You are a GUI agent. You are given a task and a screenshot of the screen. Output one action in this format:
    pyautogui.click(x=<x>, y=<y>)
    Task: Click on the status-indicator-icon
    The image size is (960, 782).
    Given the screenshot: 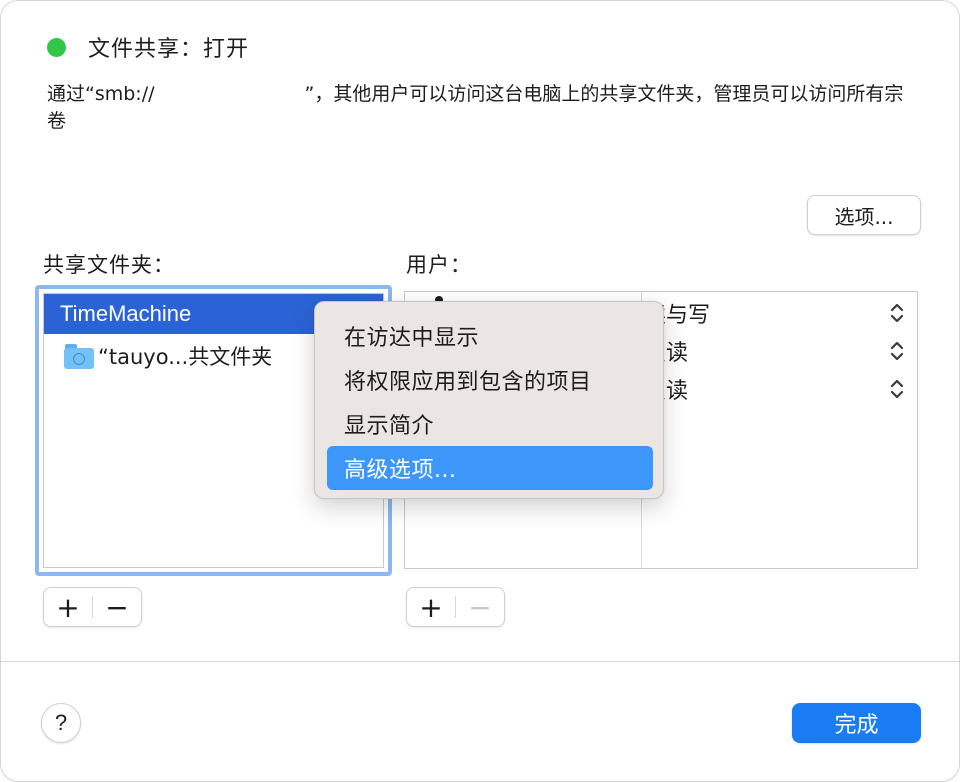 What is the action you would take?
    pyautogui.click(x=56, y=47)
    